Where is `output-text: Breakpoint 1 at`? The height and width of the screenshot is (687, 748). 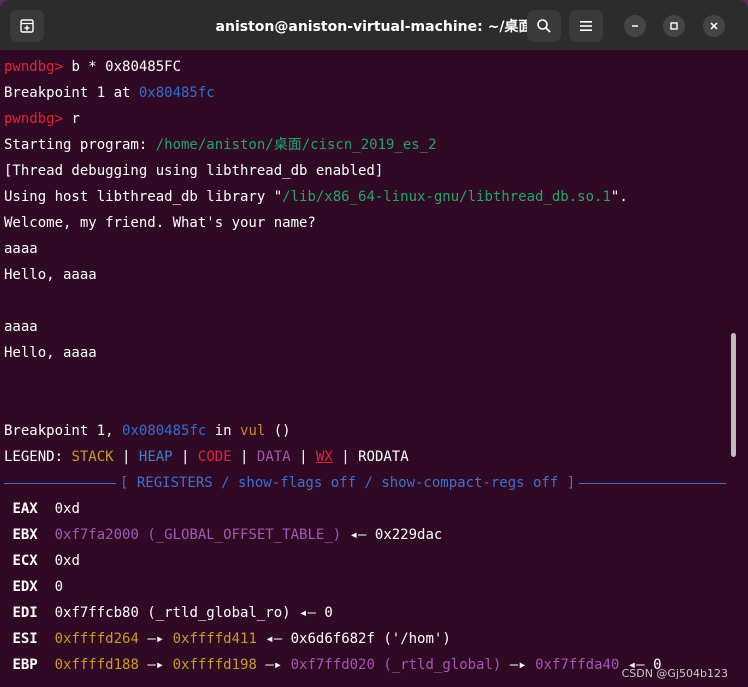 output-text: Breakpoint 1 at is located at coordinates (71, 93).